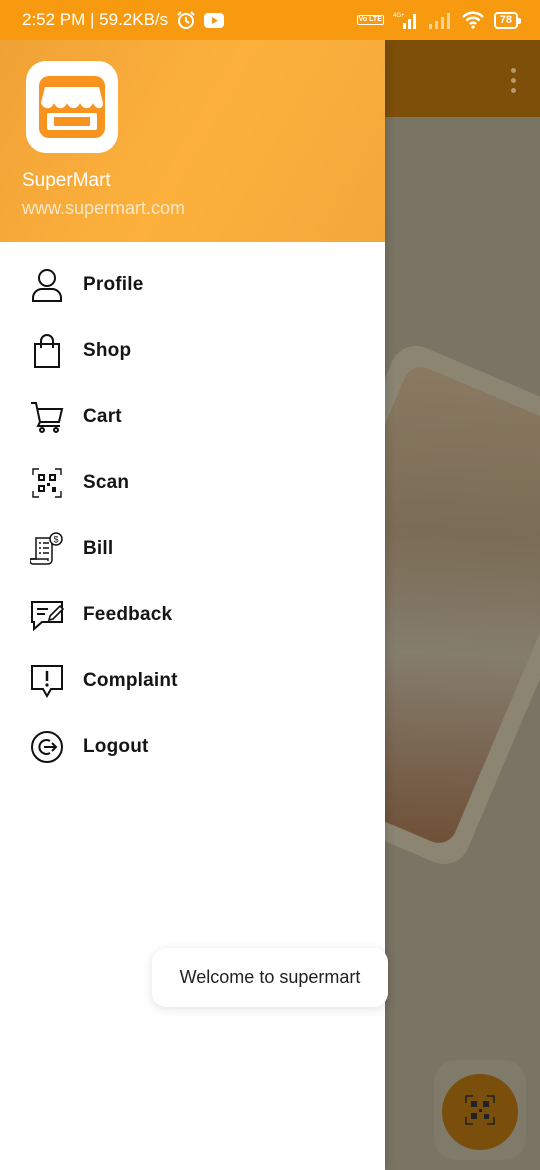 This screenshot has width=540, height=1170. What do you see at coordinates (116, 746) in the screenshot?
I see `menu-label-logout: Logout` at bounding box center [116, 746].